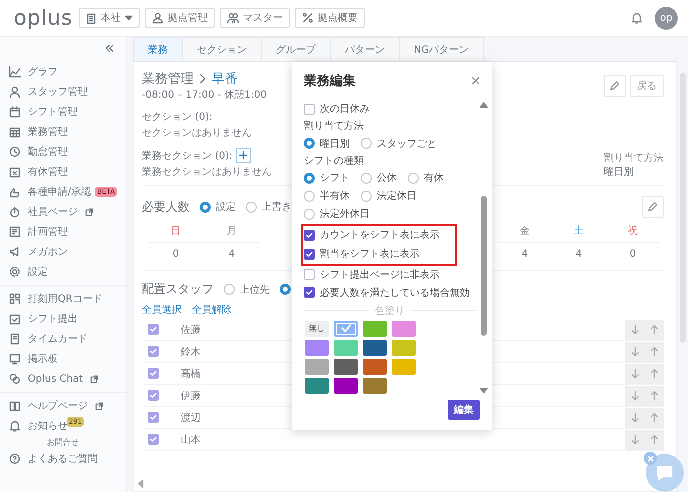  Describe the element at coordinates (63, 92) in the screenshot. I see `sidebar-item: スタッフ管理` at that location.